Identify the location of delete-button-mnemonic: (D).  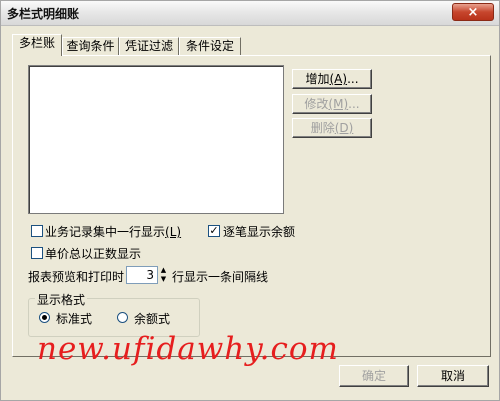
(344, 128).